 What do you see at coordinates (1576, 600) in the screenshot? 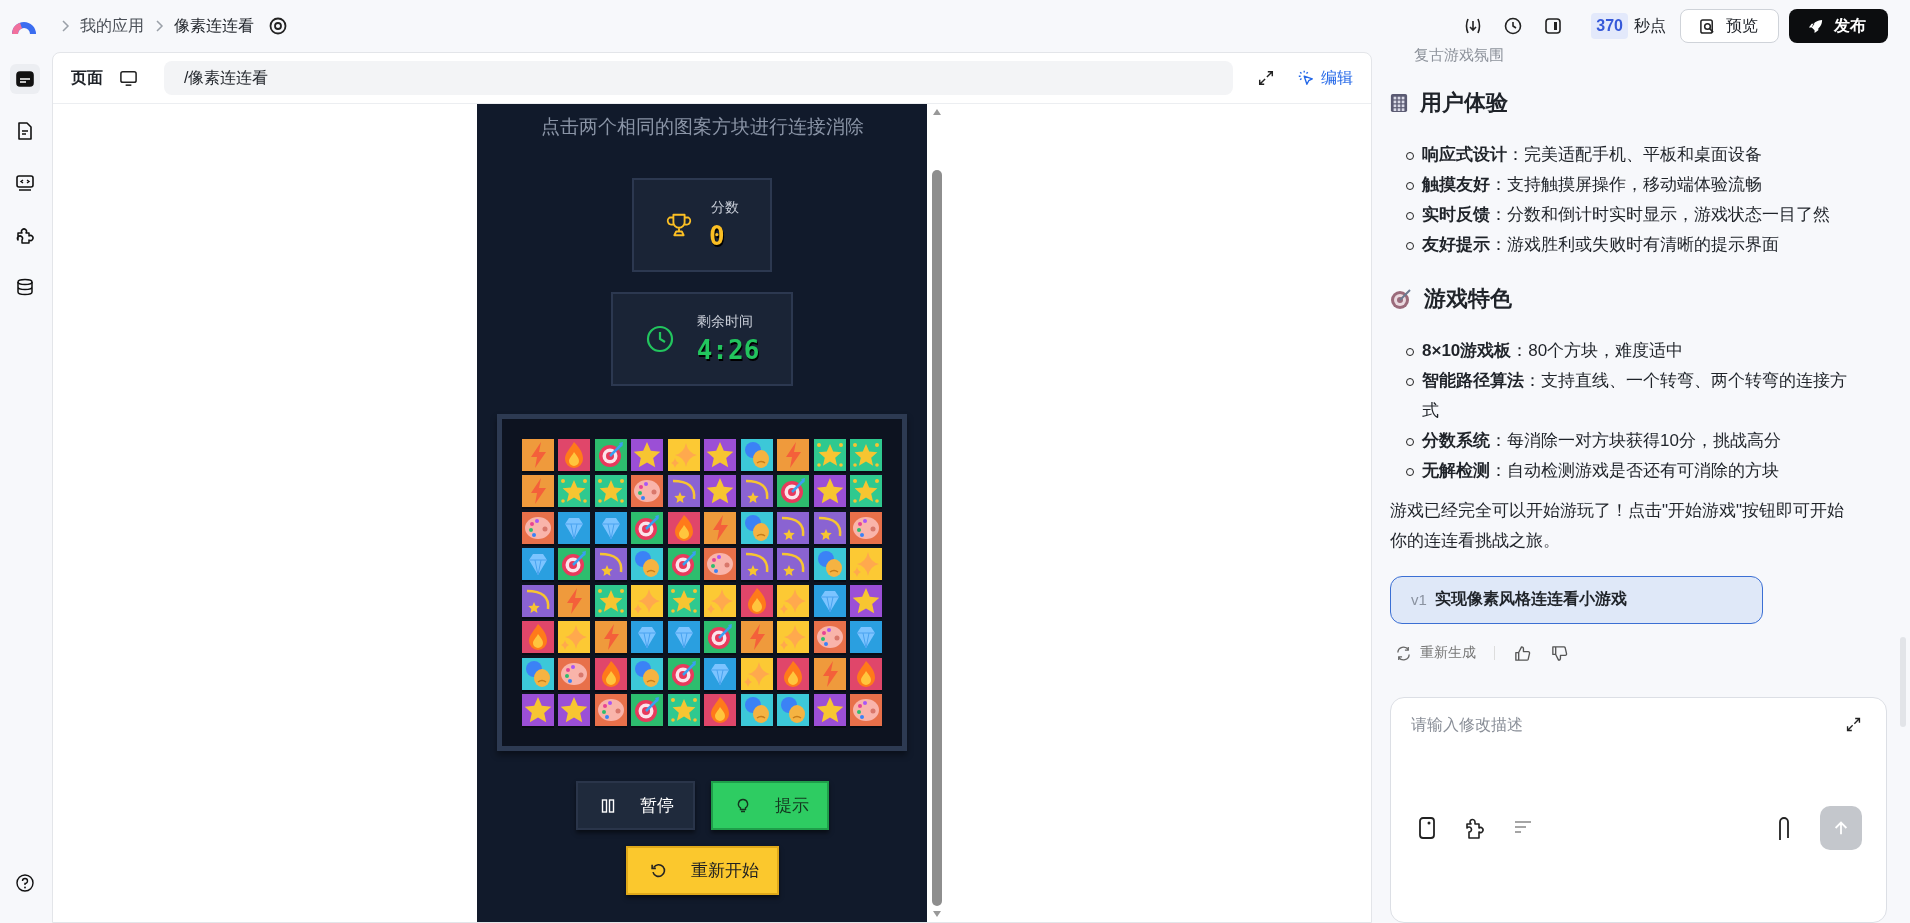
I see `version-card: v1 实现像素风格连连看小游戏` at bounding box center [1576, 600].